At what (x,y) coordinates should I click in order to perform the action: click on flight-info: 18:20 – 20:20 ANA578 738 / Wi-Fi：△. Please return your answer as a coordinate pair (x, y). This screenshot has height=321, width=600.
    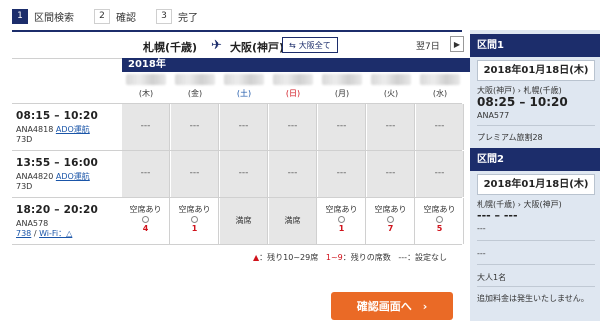
    Looking at the image, I should click on (67, 221).